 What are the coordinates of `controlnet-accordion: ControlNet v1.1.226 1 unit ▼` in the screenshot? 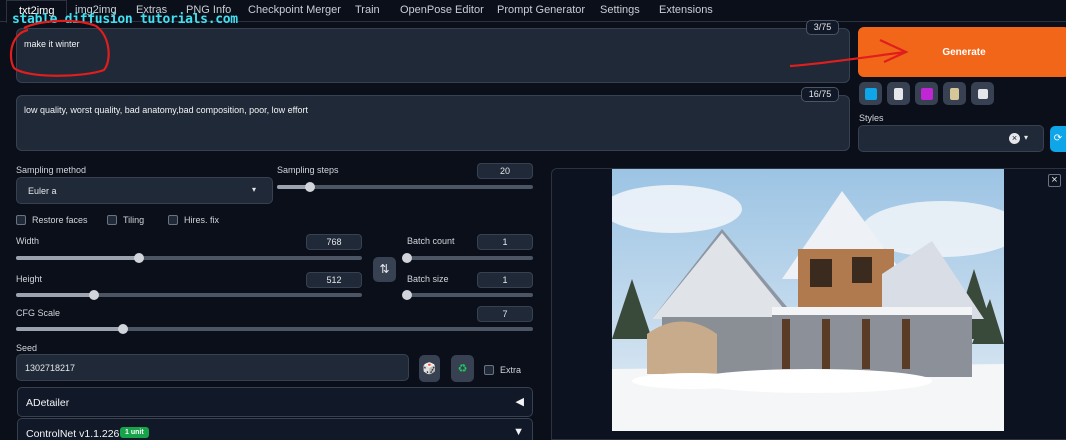 It's located at (275, 429).